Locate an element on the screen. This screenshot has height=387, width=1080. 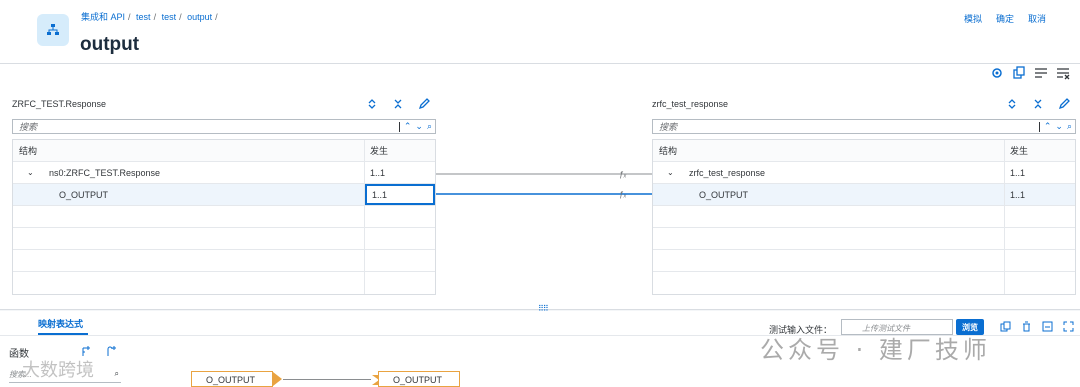
breadcrumb: 集成和 API / test / test / output / is located at coordinates (149, 17).